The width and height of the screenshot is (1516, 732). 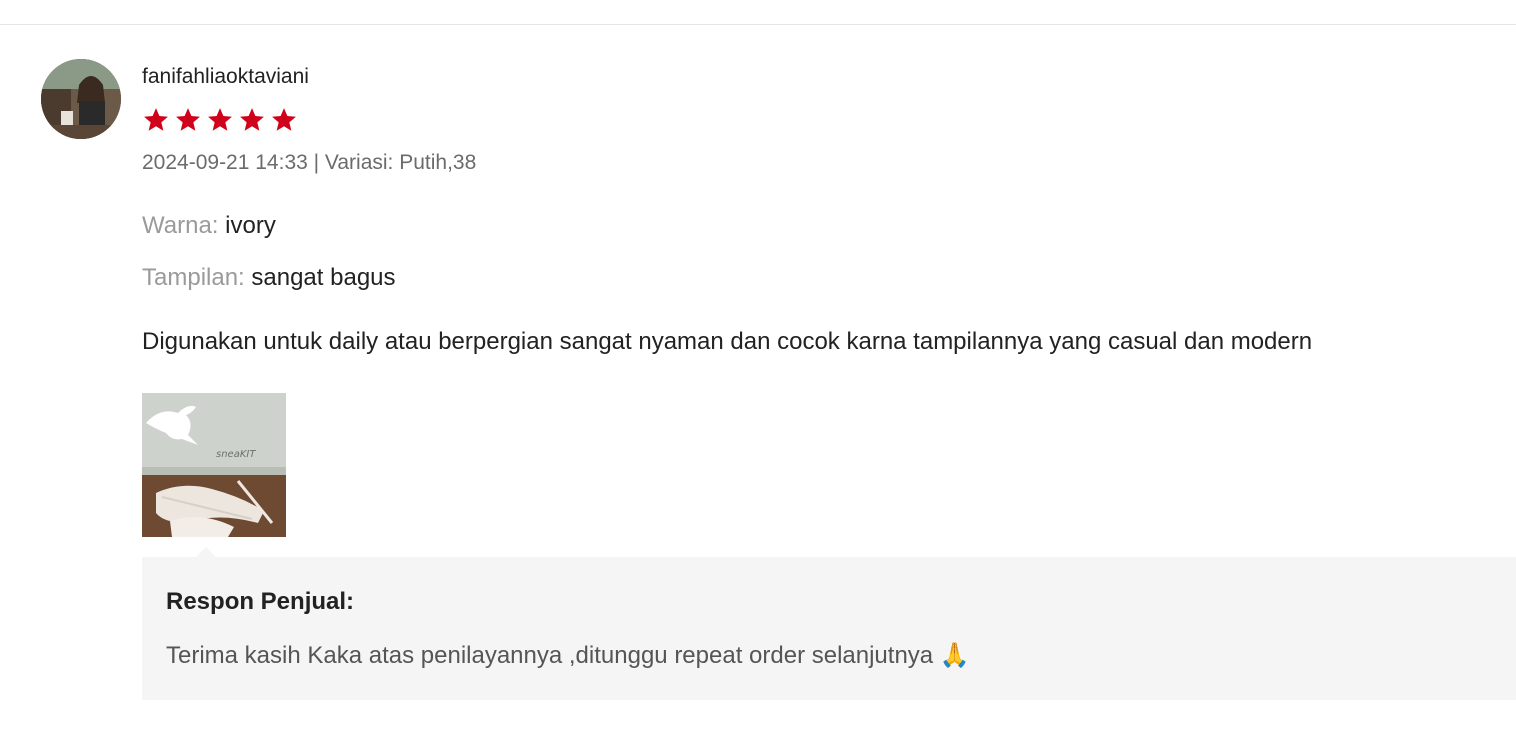 I want to click on box-brand-text: sneaKIT, so click(x=236, y=454).